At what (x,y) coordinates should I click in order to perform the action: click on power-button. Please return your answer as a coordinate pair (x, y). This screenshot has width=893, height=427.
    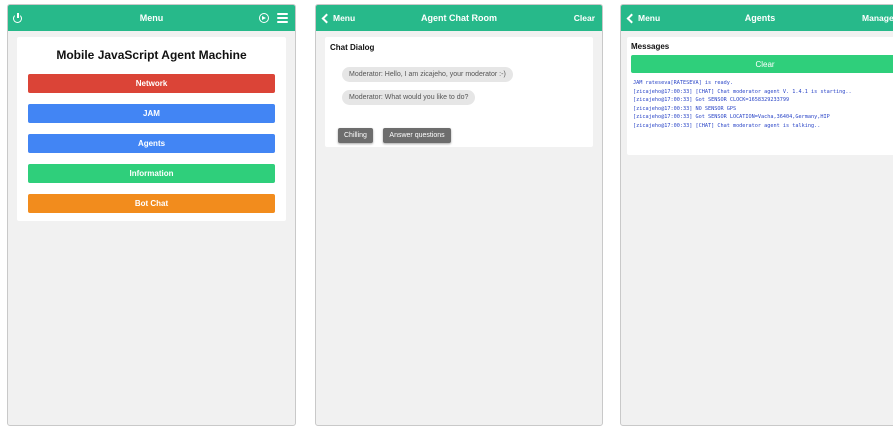
    Looking at the image, I should click on (18, 18).